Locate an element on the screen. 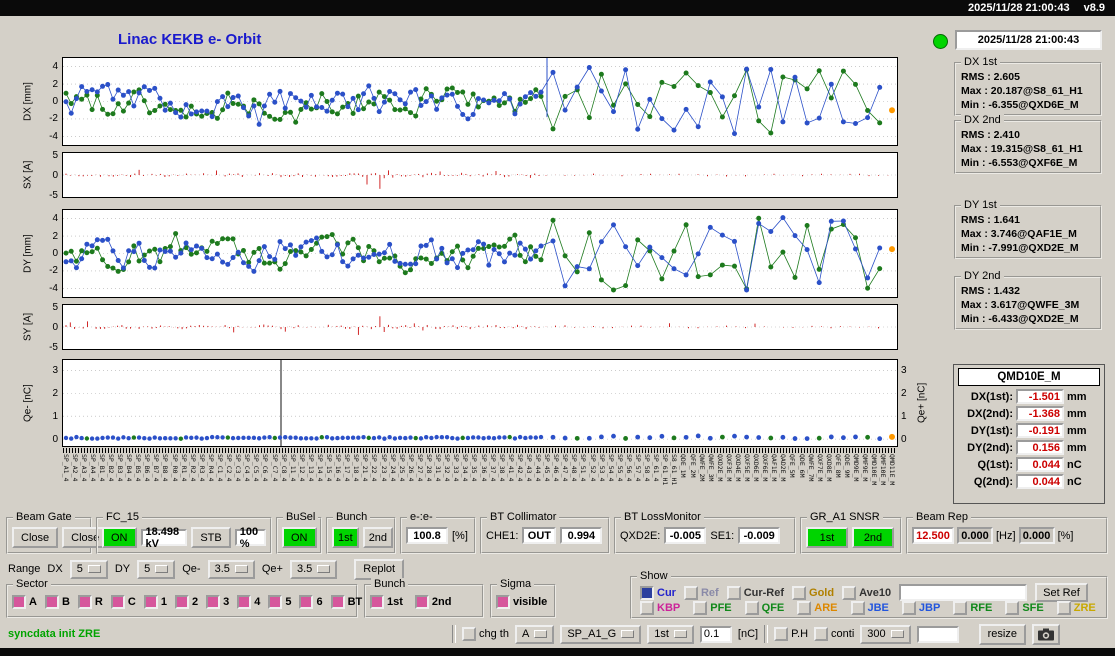 Image resolution: width=1115 pixels, height=656 pixels. fc15-on-button: ON is located at coordinates (119, 537).